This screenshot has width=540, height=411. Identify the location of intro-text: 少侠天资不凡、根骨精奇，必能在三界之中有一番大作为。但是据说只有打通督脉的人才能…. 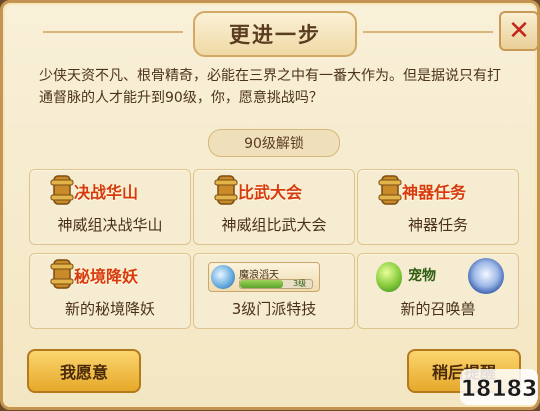
(270, 87).